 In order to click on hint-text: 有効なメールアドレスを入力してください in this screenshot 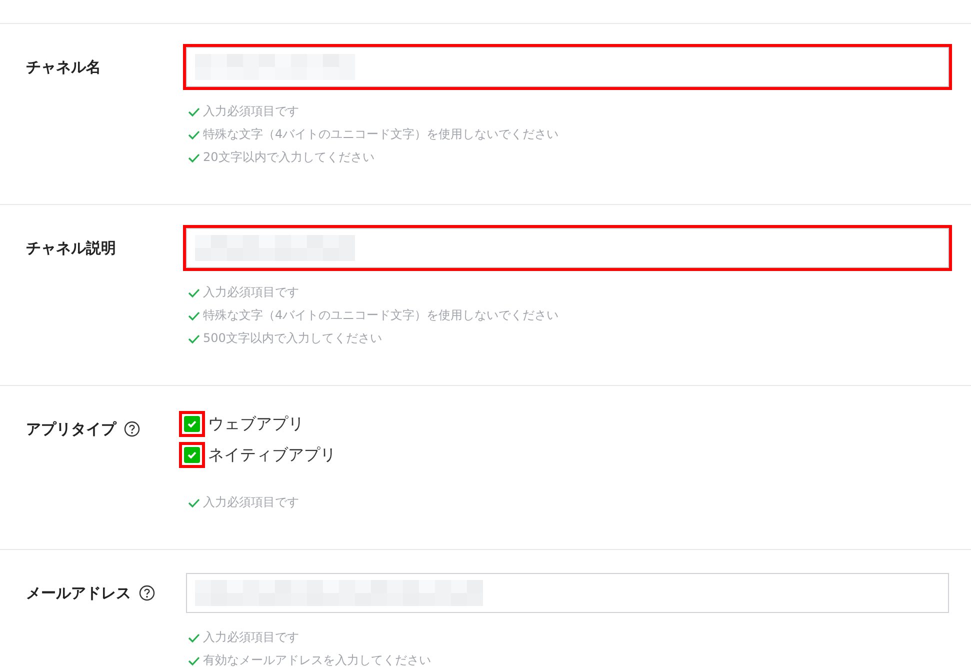, I will do `click(317, 659)`.